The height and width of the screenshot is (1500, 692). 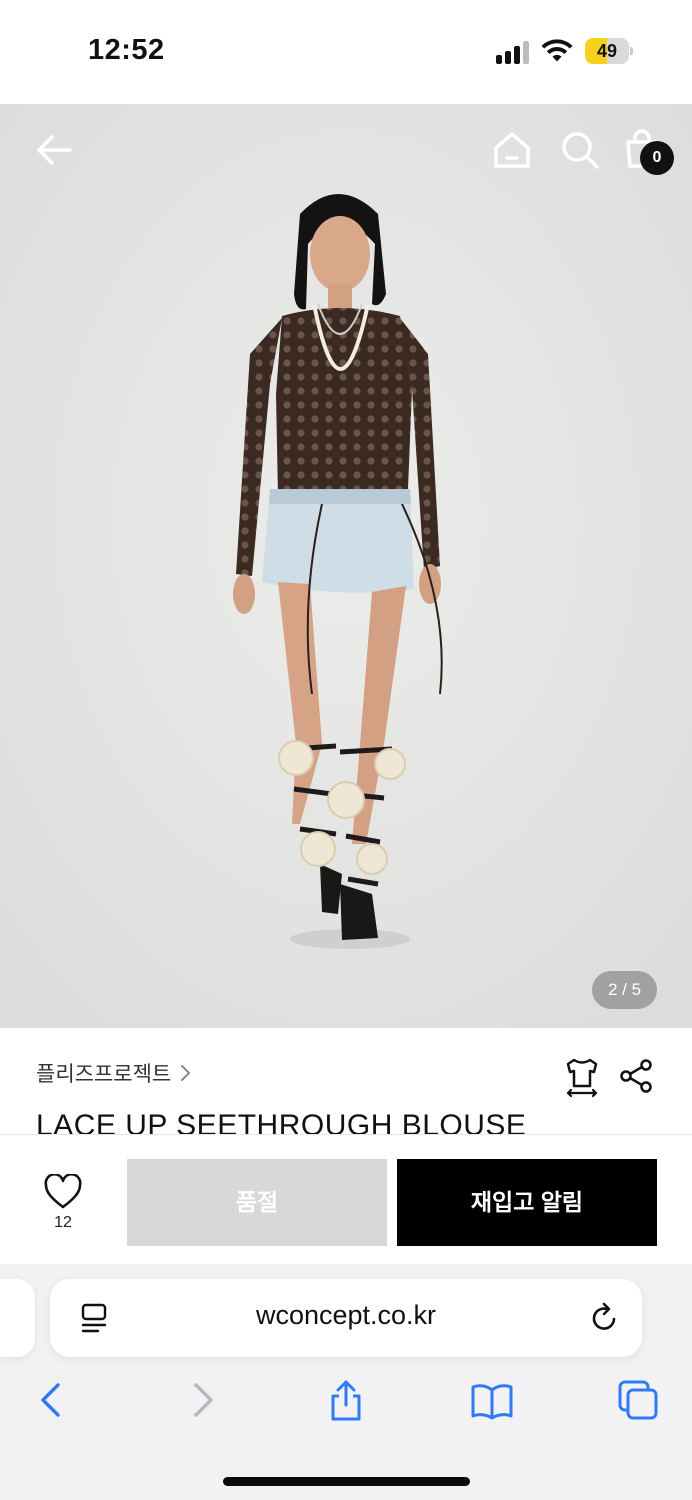 What do you see at coordinates (557, 50) in the screenshot?
I see `wifi-icon` at bounding box center [557, 50].